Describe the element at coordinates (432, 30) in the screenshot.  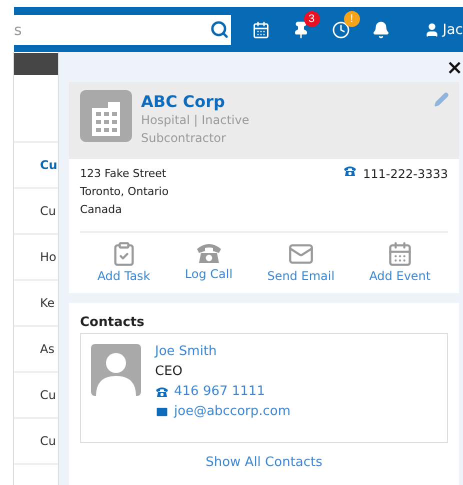
I see `user-icon` at that location.